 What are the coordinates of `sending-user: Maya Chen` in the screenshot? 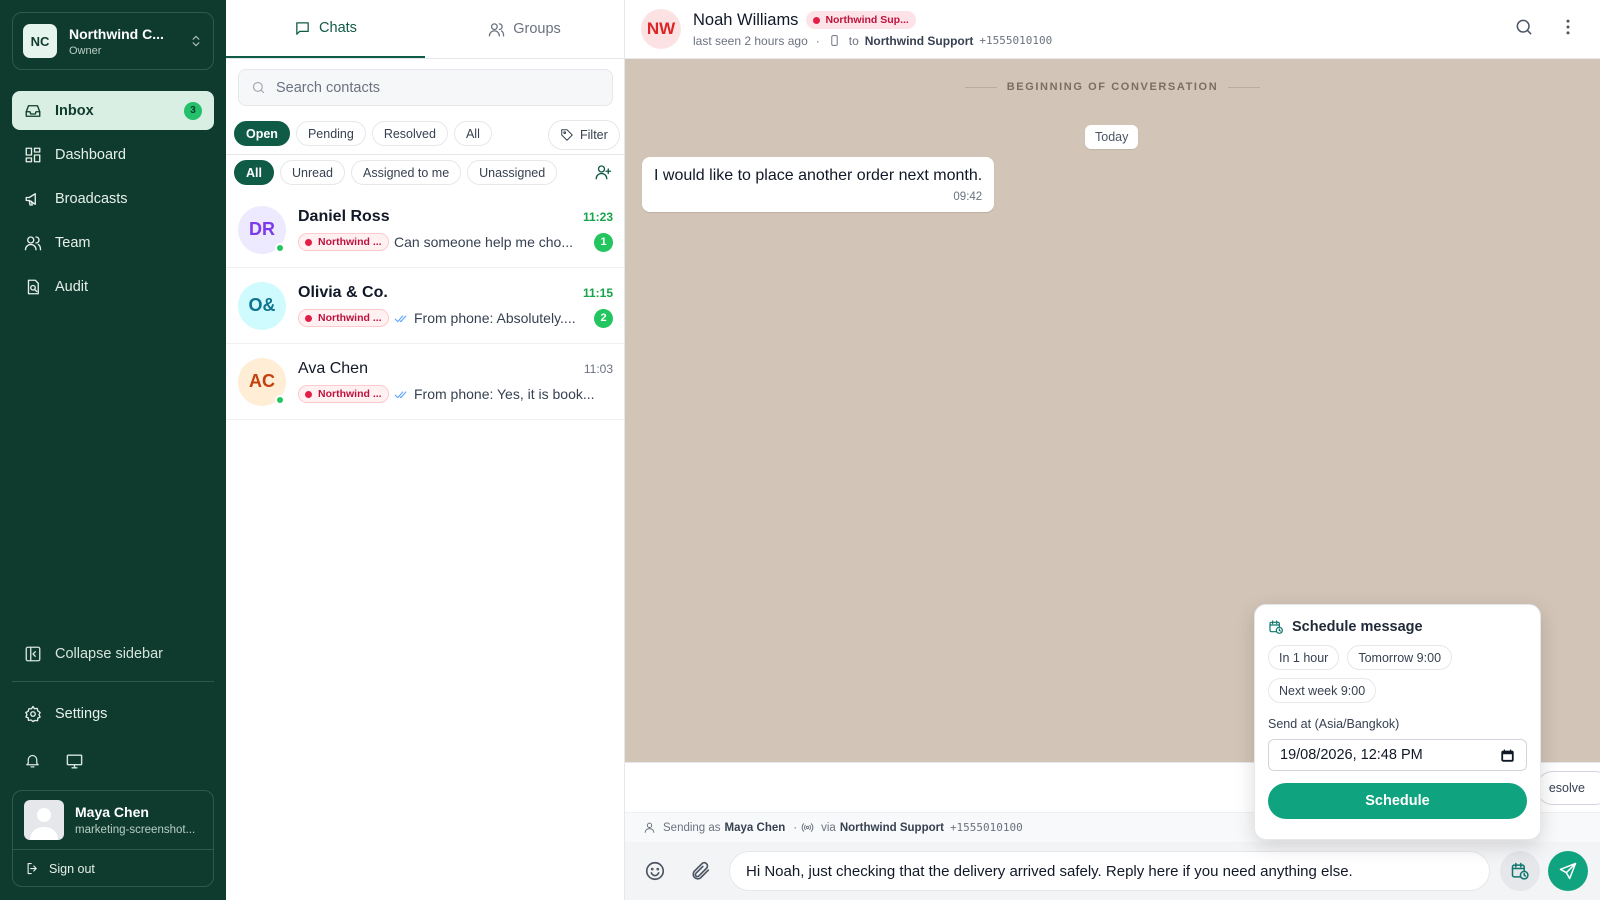 It's located at (755, 827).